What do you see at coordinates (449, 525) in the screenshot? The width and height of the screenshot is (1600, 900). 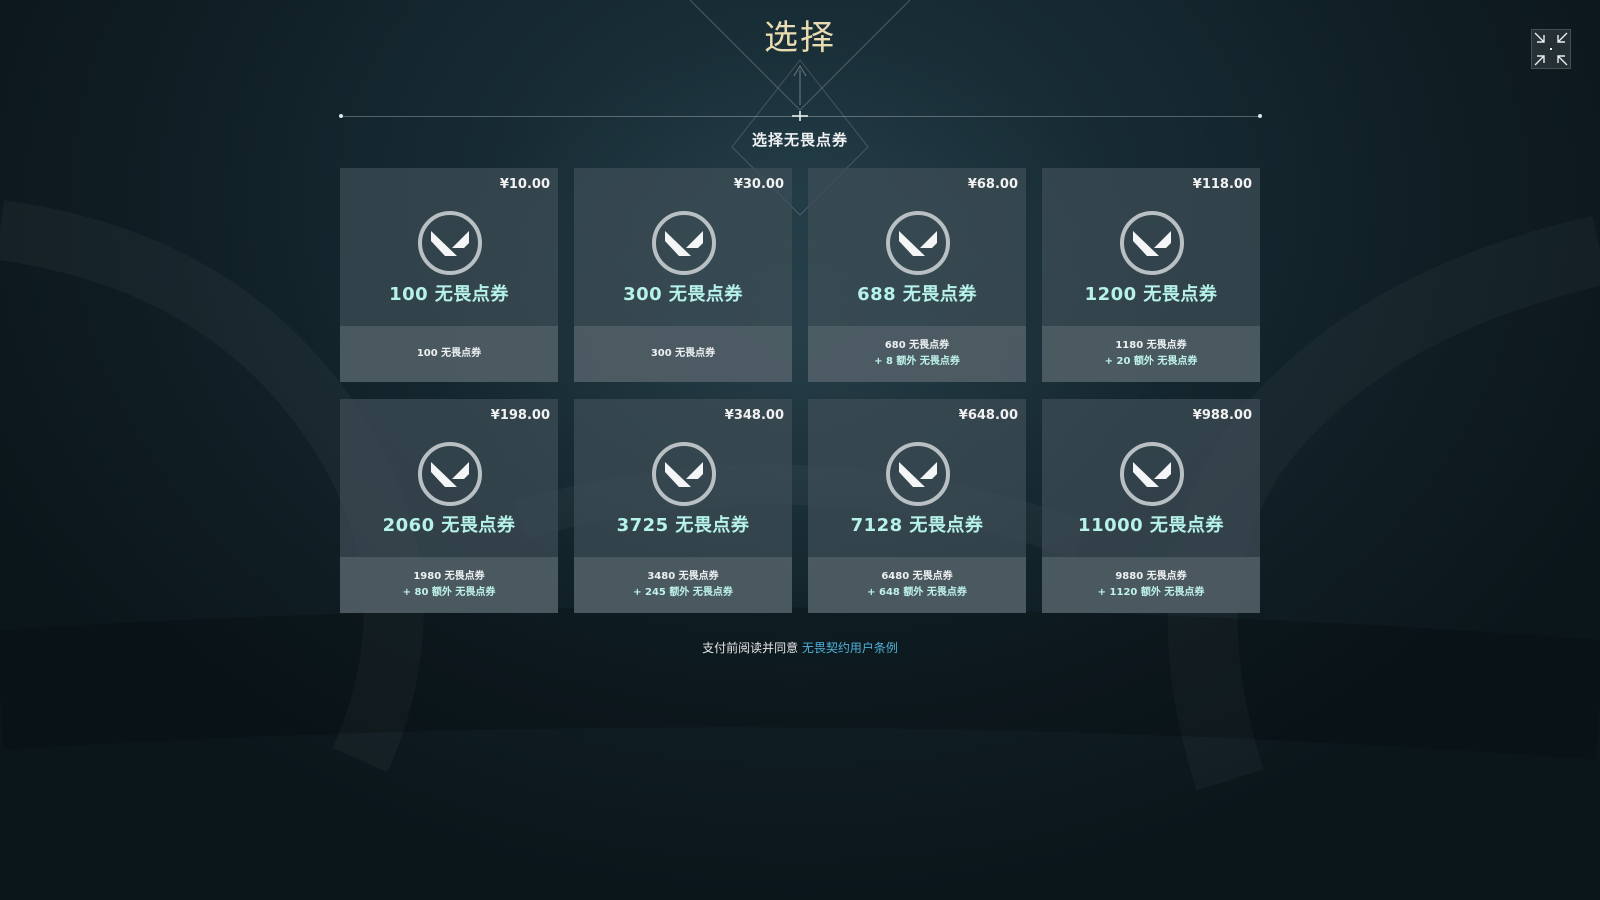 I see `offer-amount: 2060 无畏点券` at bounding box center [449, 525].